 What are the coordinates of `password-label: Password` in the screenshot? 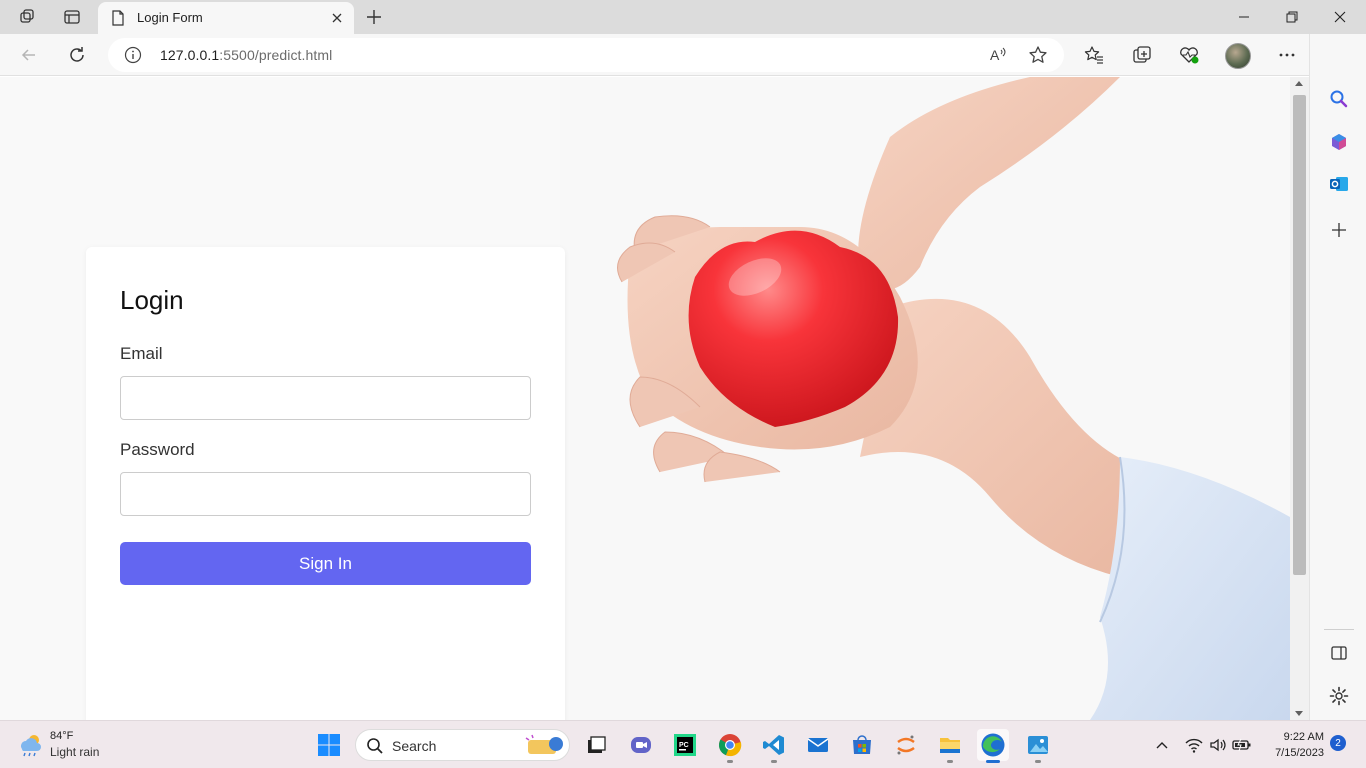 It's located at (157, 449).